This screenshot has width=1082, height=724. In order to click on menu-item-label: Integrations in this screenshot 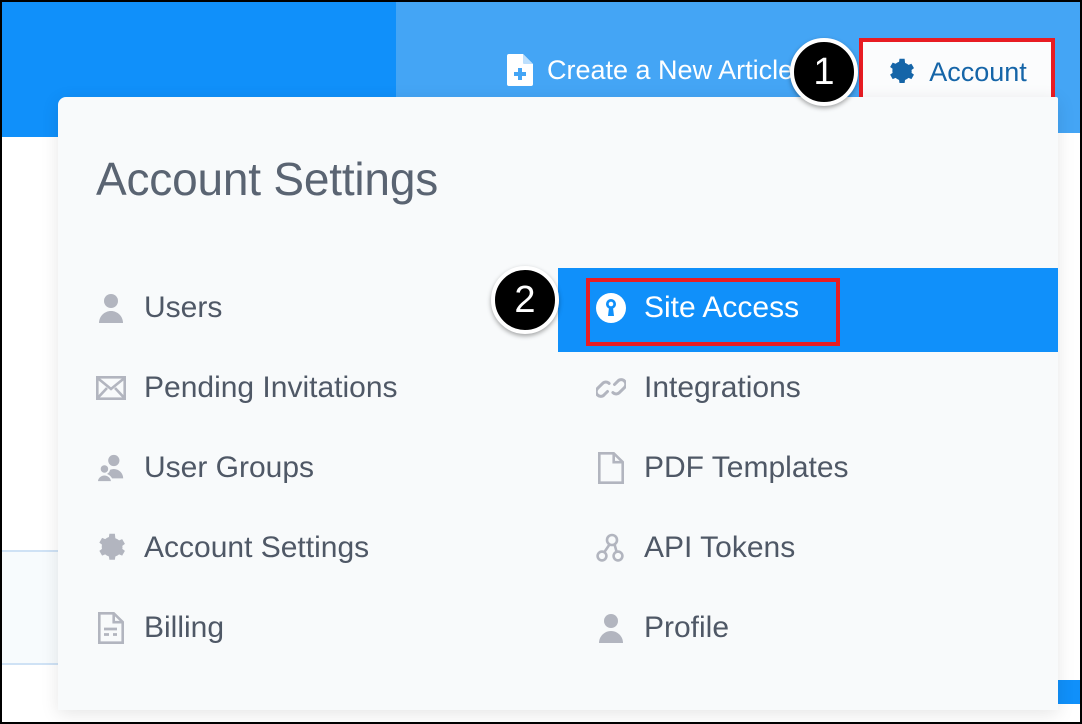, I will do `click(722, 387)`.